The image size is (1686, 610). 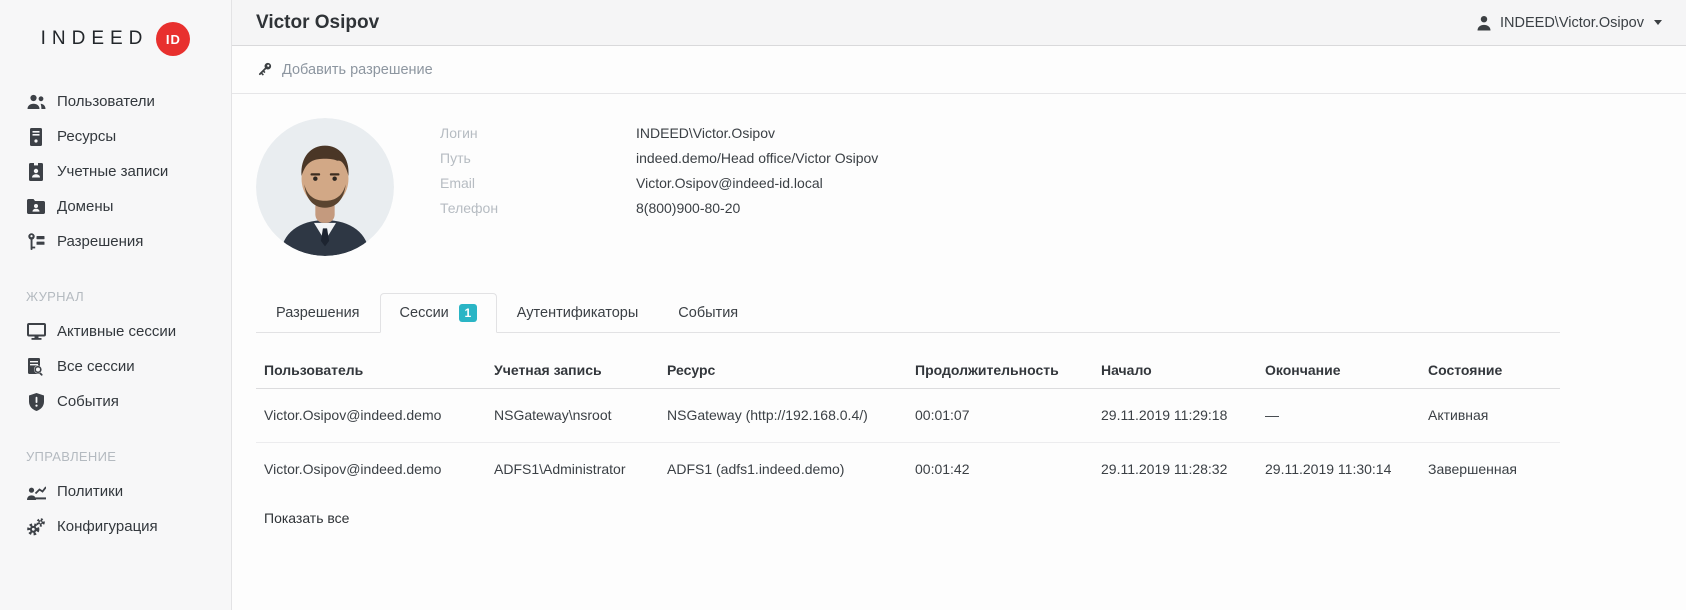 I want to click on session-log-icon, so click(x=36, y=366).